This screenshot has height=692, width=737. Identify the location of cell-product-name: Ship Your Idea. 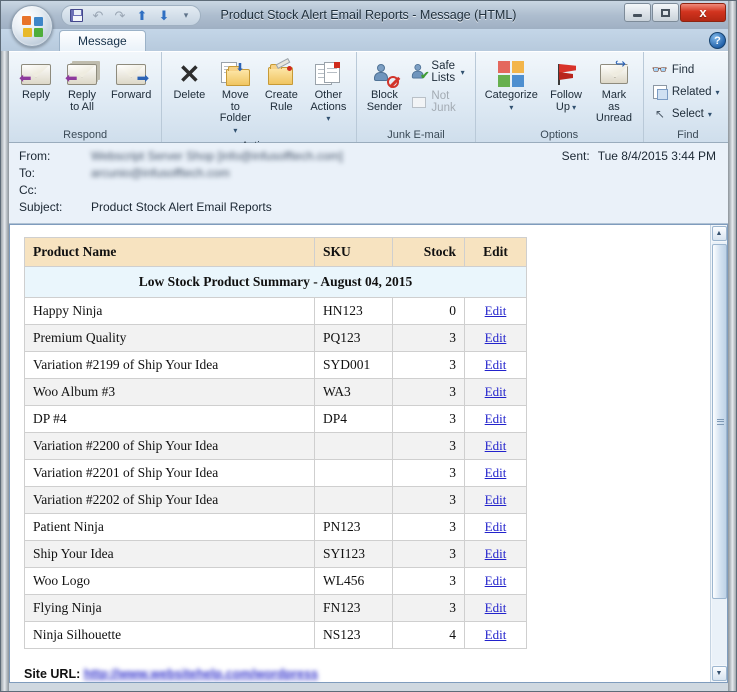
(169, 554).